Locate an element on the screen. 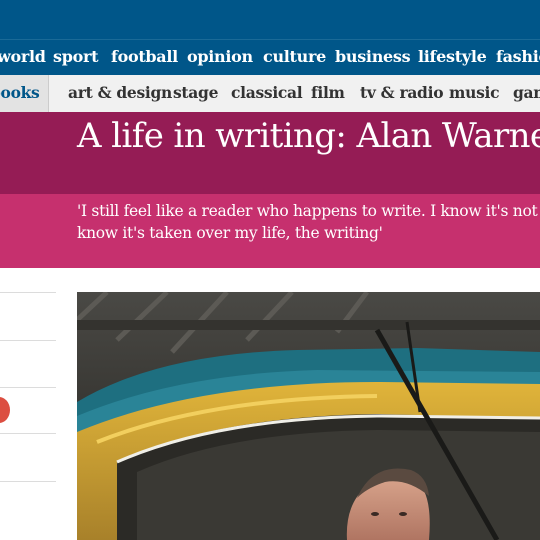 This screenshot has height=540, width=540. nav-item-sport: sport is located at coordinates (76, 56).